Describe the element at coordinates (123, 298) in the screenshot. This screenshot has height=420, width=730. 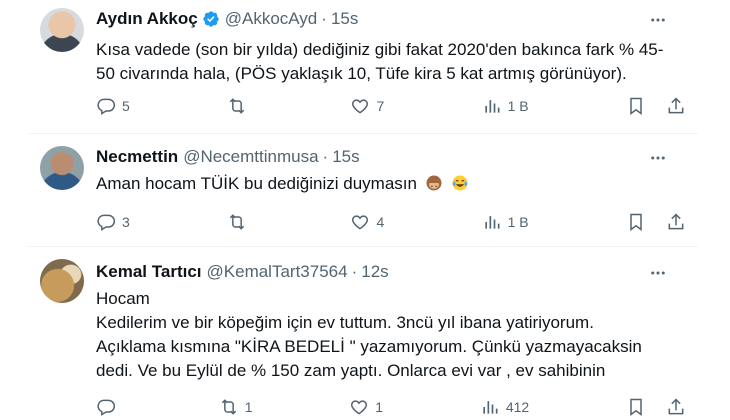
I see `tweet-line: Hocam` at that location.